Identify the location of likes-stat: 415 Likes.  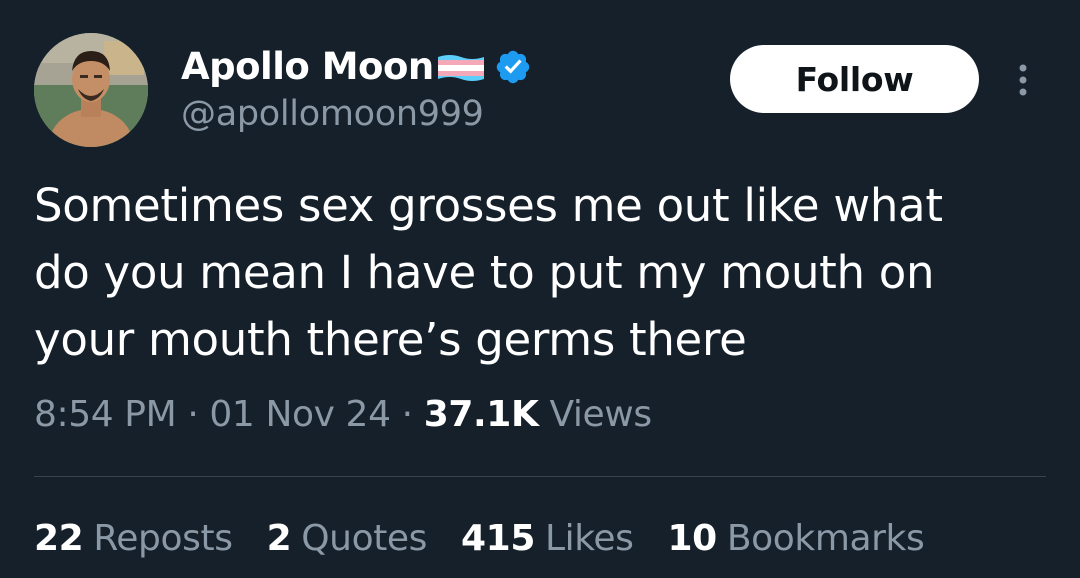
(547, 538).